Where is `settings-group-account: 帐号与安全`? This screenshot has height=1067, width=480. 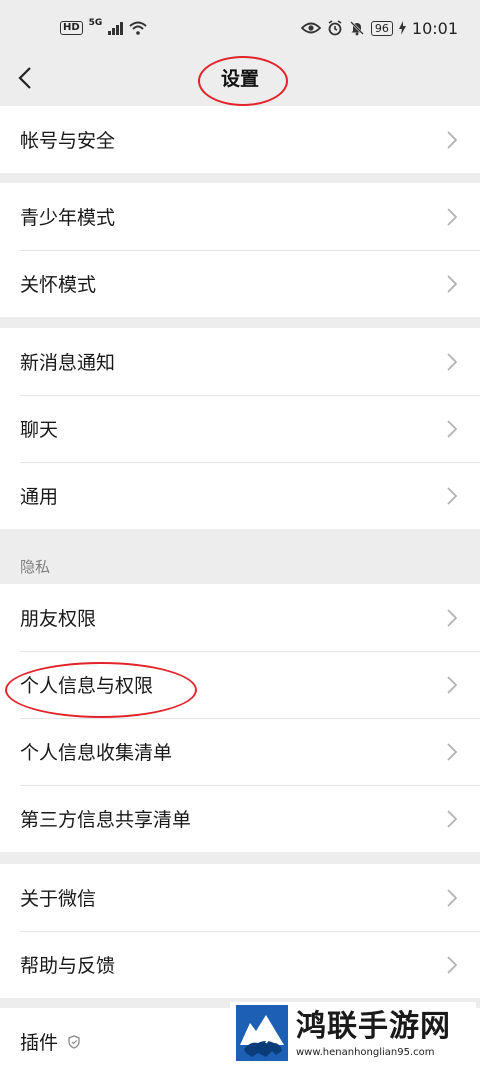
settings-group-account: 帐号与安全 is located at coordinates (240, 139).